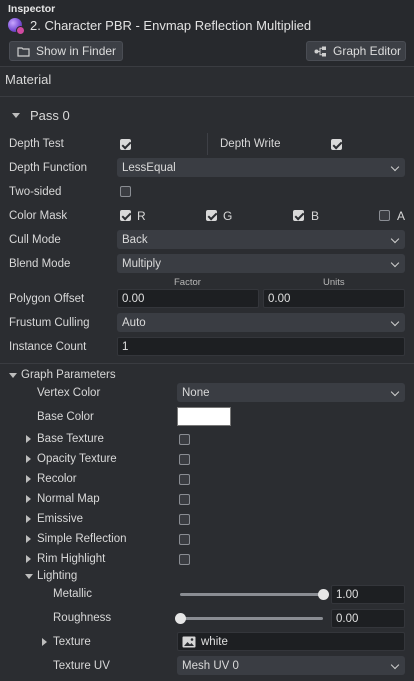 This screenshot has width=414, height=681. Describe the element at coordinates (125, 191) in the screenshot. I see `two-sided-checkbox` at that location.